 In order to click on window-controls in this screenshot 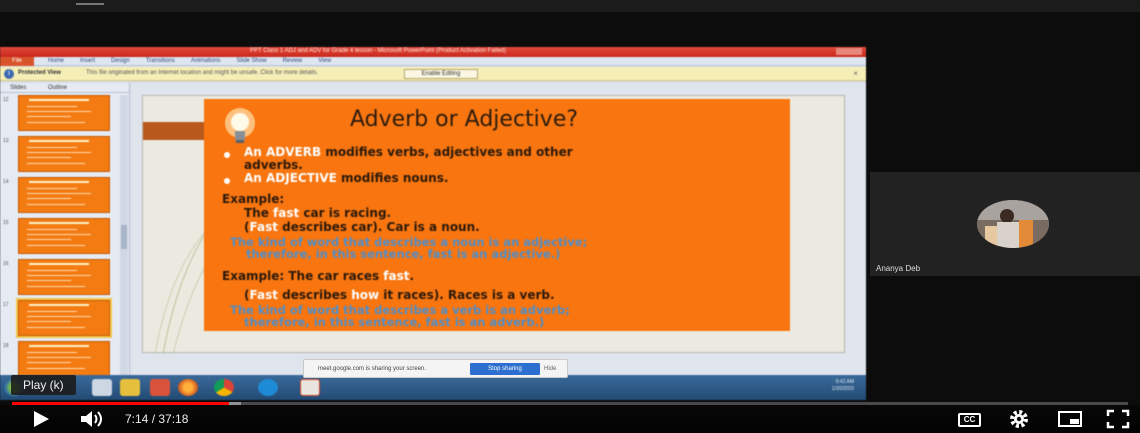, I will do `click(849, 51)`.